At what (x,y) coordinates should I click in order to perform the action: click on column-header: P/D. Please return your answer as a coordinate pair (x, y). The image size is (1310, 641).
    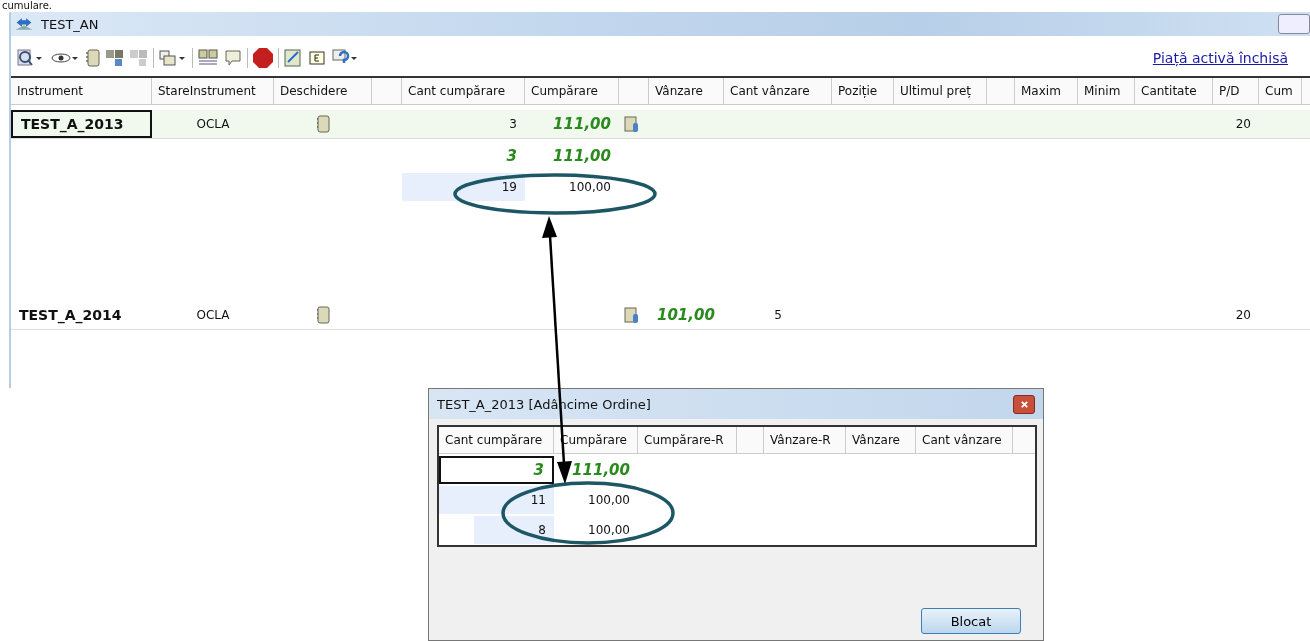
    Looking at the image, I should click on (1236, 91).